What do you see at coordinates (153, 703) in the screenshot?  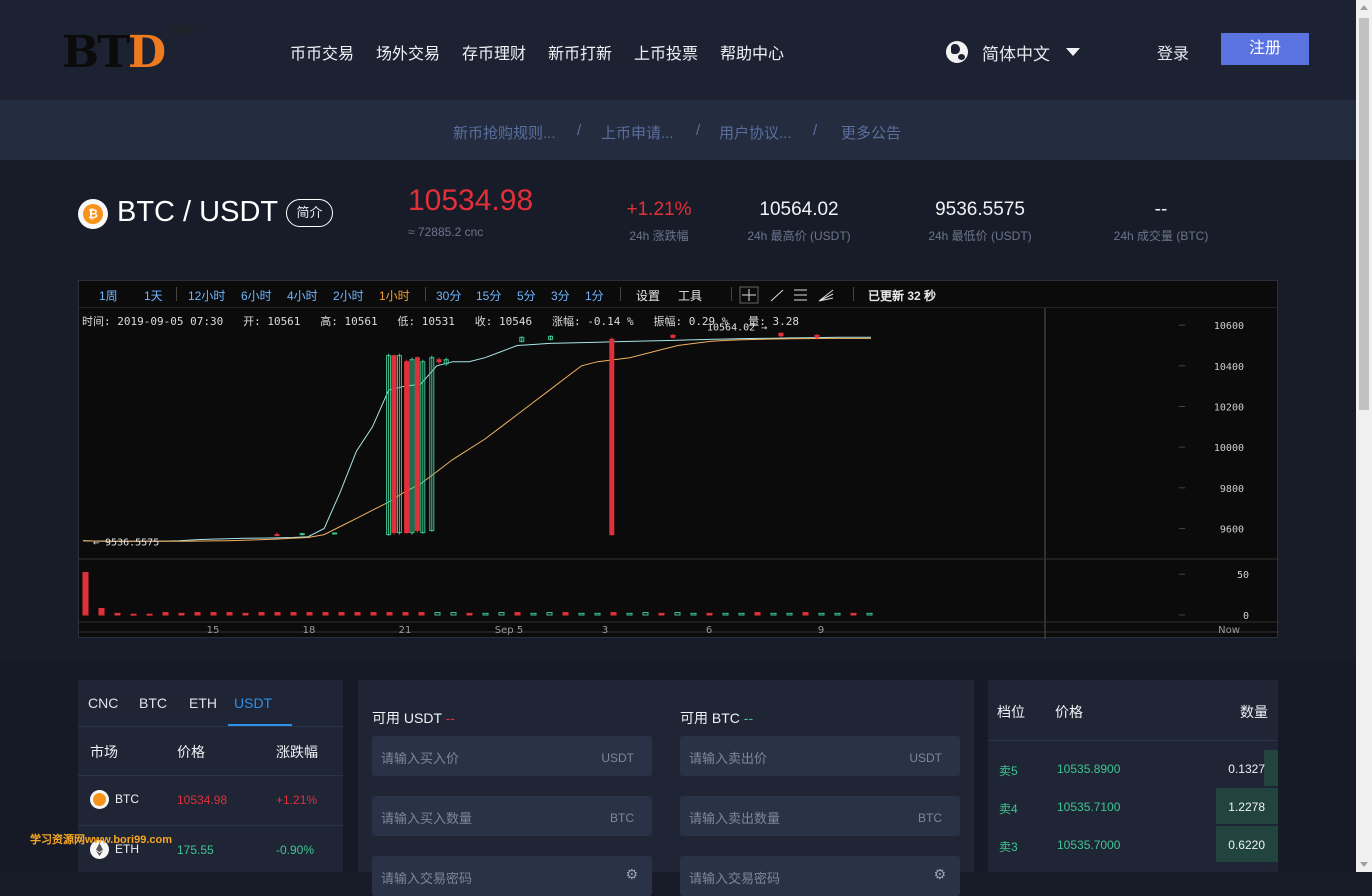 I see `market-tab-btc: BTC` at bounding box center [153, 703].